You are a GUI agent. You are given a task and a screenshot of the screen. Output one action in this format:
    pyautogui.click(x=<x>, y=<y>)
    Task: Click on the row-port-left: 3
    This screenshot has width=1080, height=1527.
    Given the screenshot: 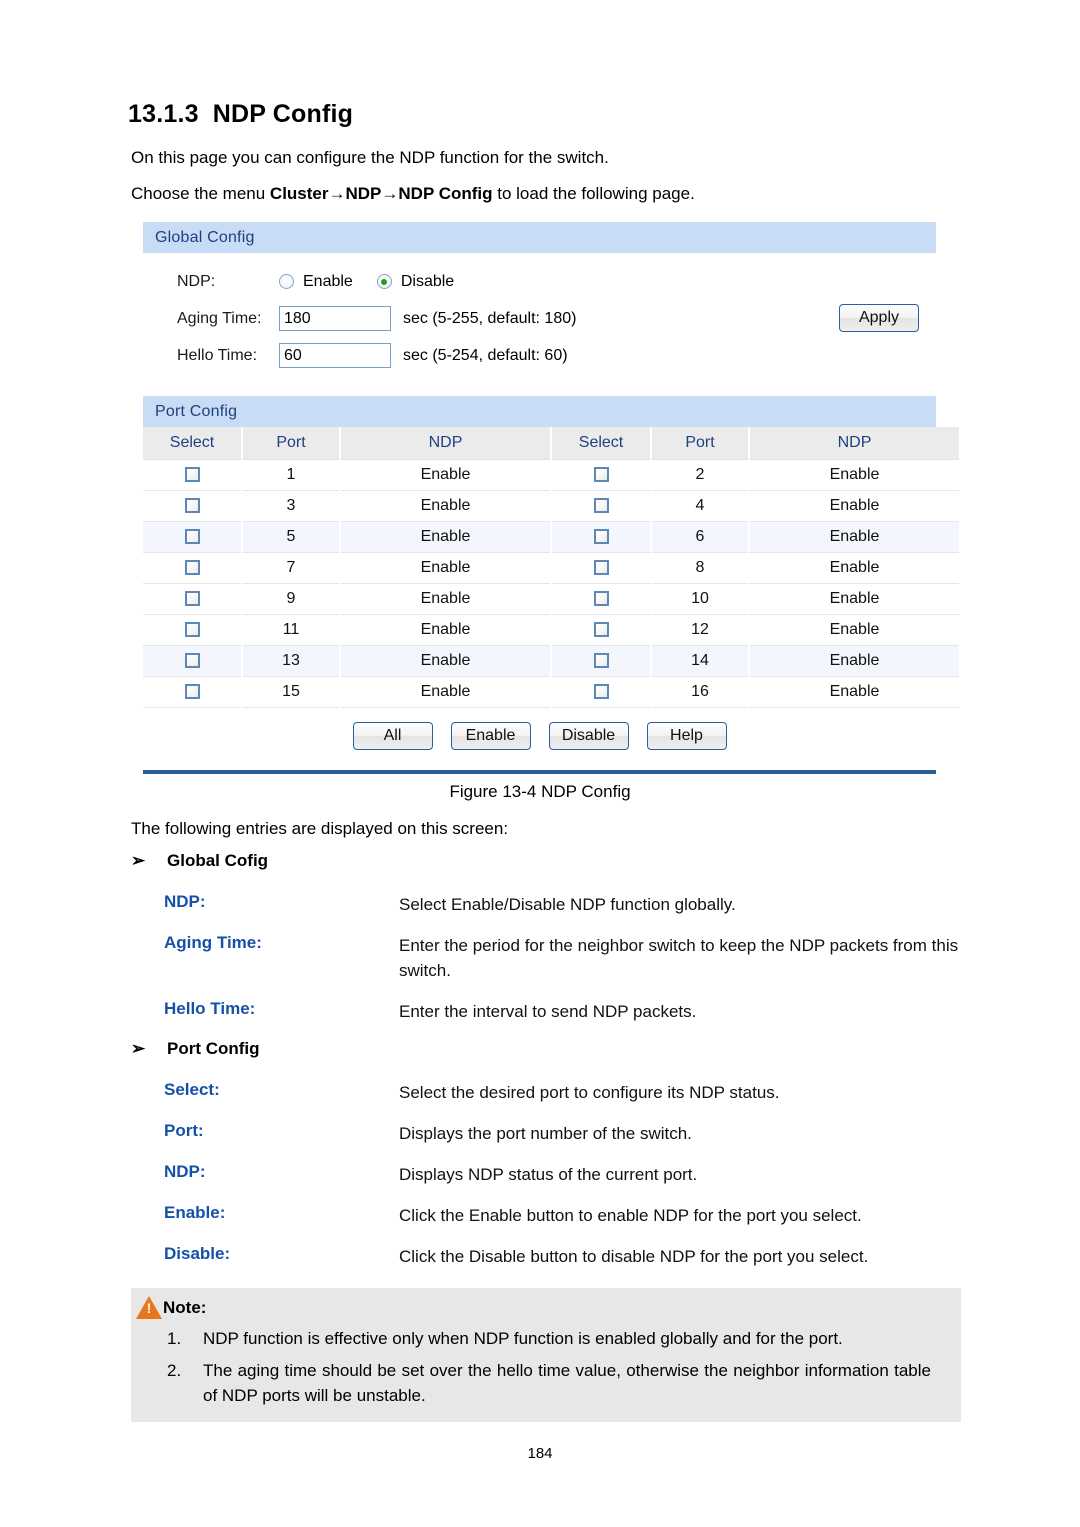 What is the action you would take?
    pyautogui.click(x=291, y=506)
    